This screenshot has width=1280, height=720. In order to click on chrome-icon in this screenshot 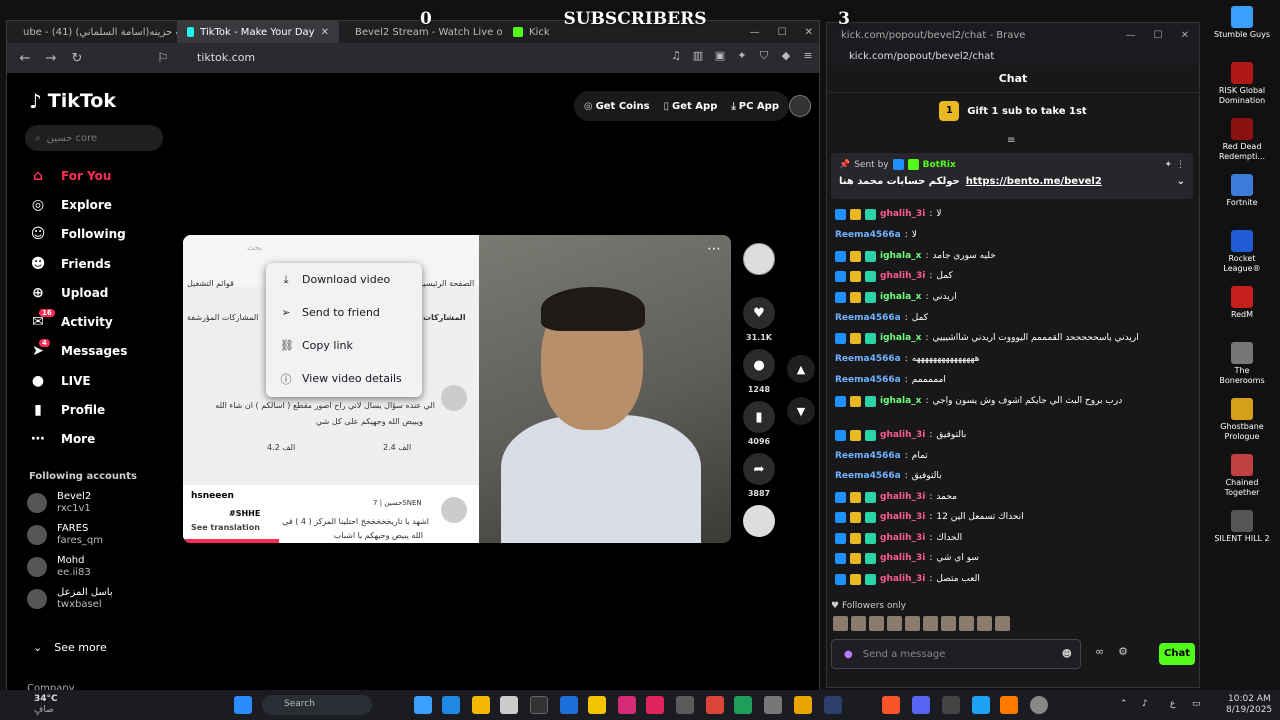, I will do `click(715, 705)`.